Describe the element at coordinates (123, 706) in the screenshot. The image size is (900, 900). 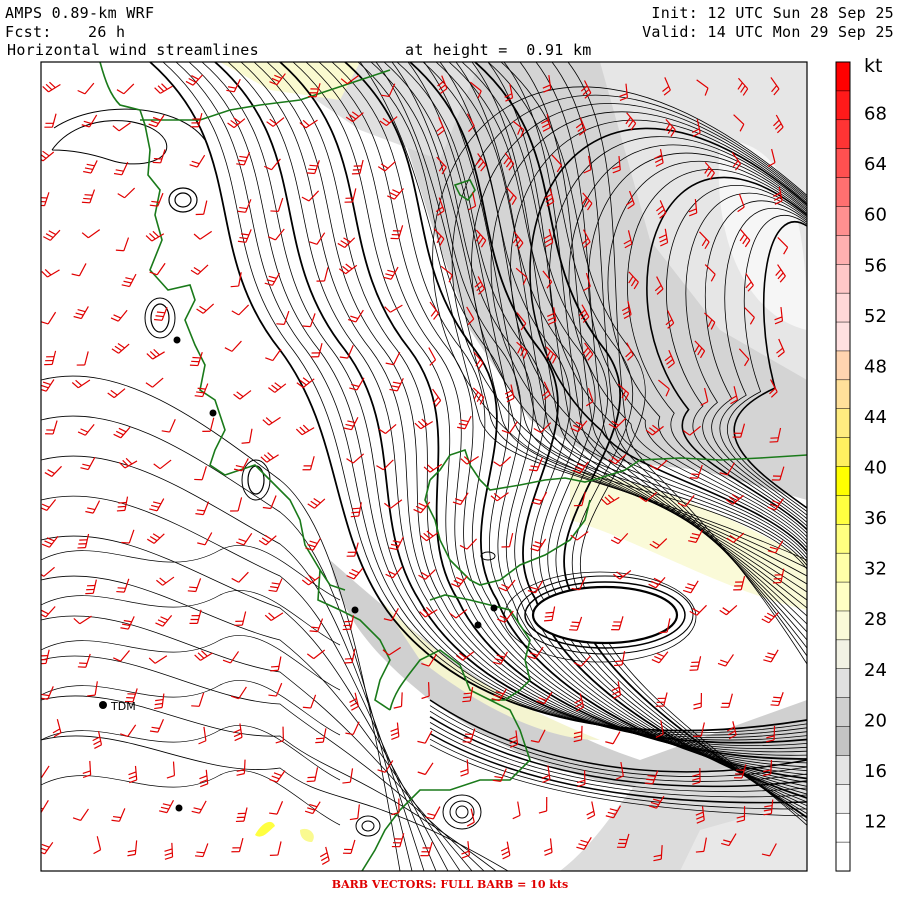
I see `station-label-tdm: TDM` at that location.